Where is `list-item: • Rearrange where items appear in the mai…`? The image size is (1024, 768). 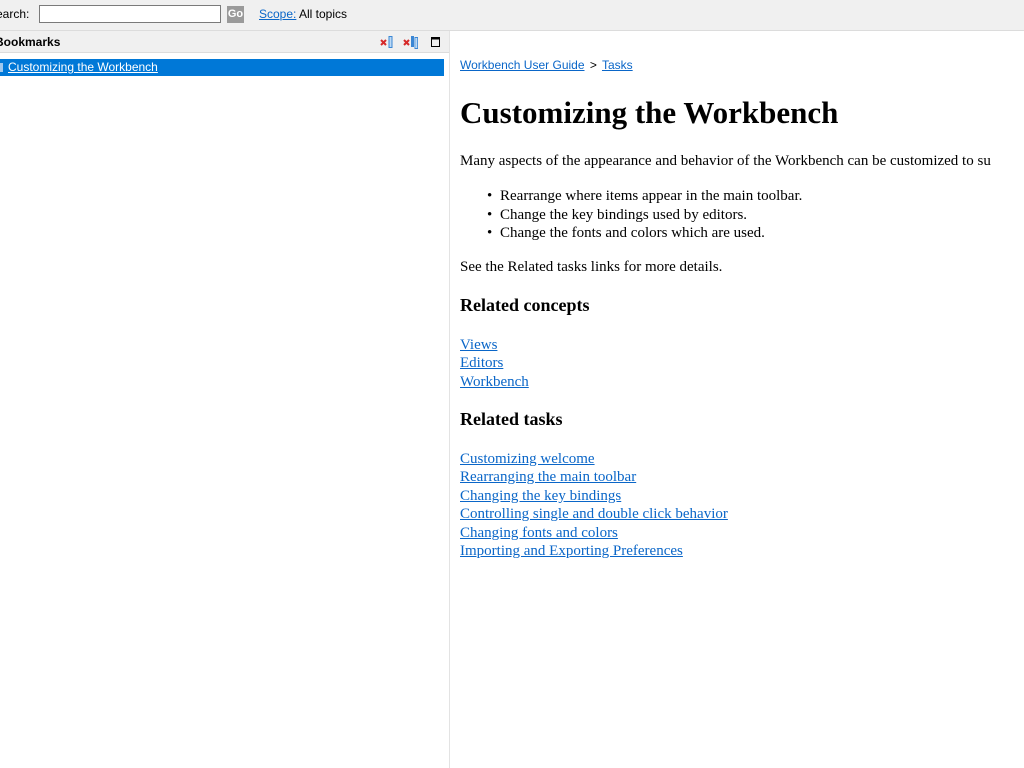
list-item: • Rearrange where items appear in the mai… is located at coordinates (645, 196).